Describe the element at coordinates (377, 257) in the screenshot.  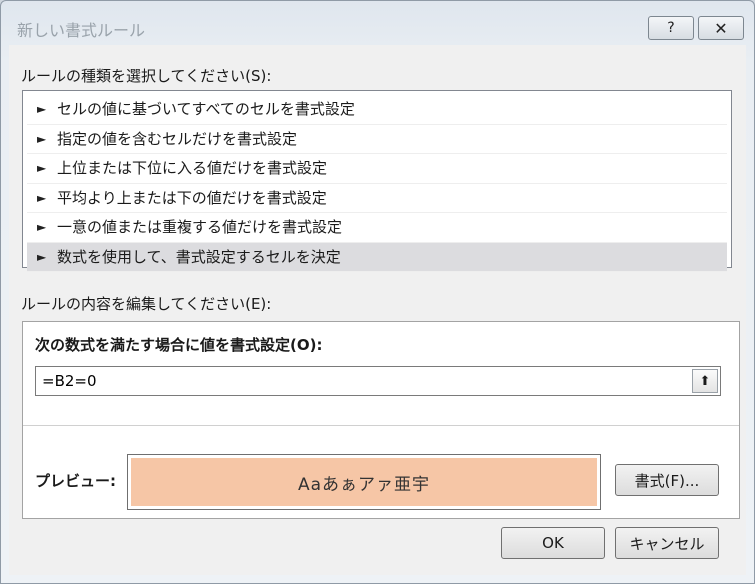
I see `rule-type-item-selected: ► 数式を使用して、書式設定するセルを決定` at that location.